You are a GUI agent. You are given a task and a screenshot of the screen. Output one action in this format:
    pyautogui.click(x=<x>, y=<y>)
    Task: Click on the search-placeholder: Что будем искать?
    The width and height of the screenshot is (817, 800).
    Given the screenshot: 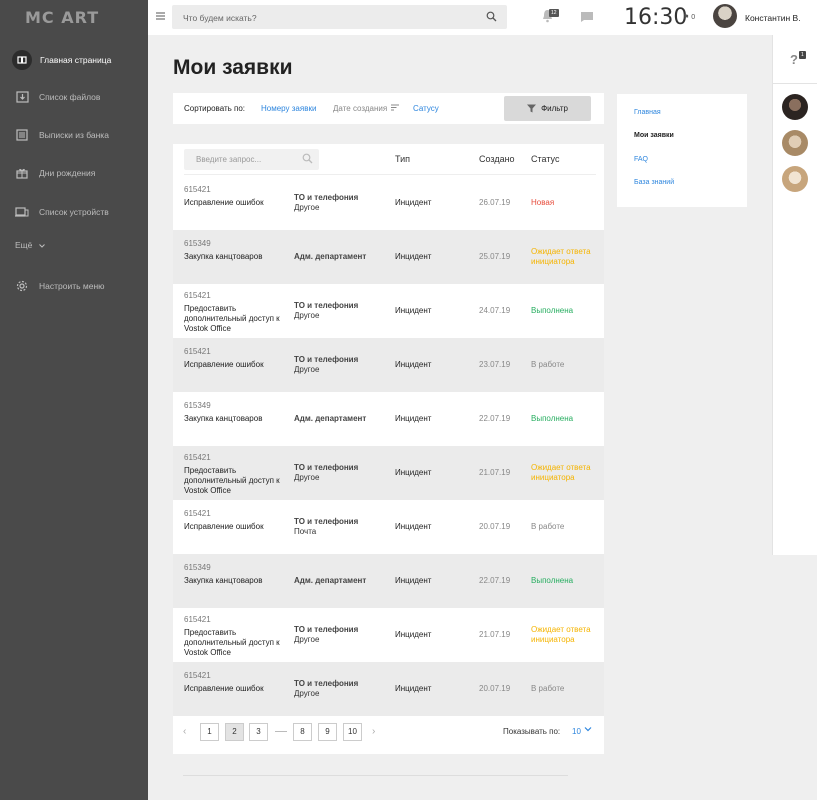 What is the action you would take?
    pyautogui.click(x=220, y=18)
    